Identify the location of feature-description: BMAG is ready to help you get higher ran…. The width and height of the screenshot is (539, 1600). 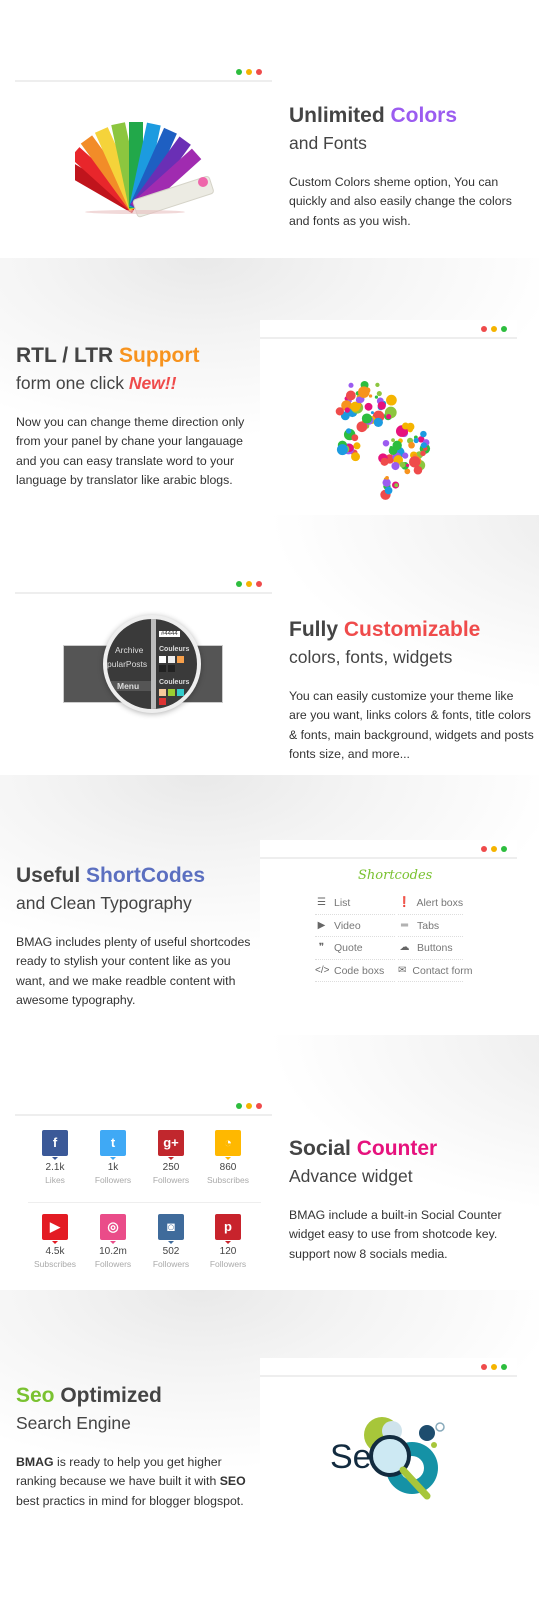
(136, 1482).